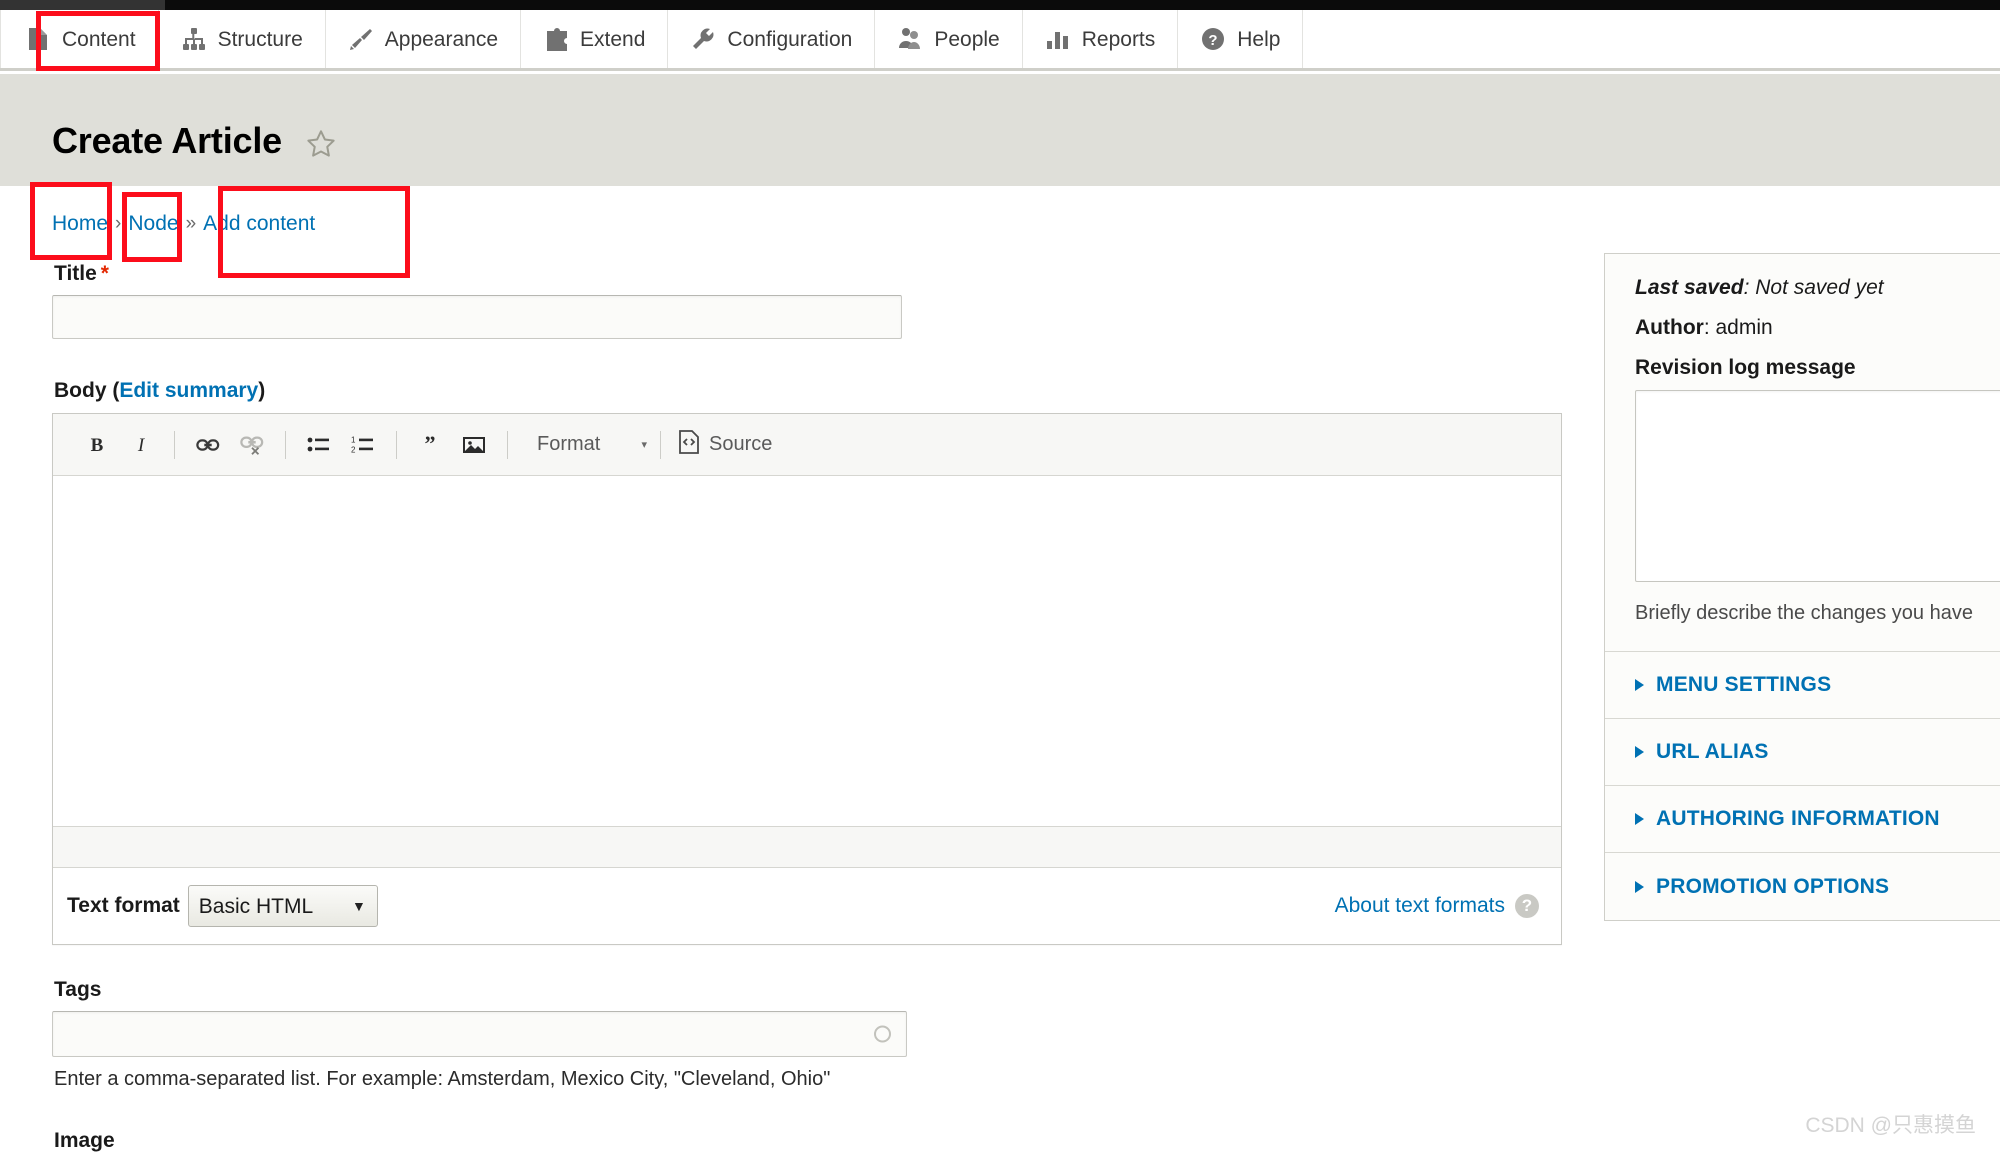  What do you see at coordinates (474, 445) in the screenshot?
I see `image-button` at bounding box center [474, 445].